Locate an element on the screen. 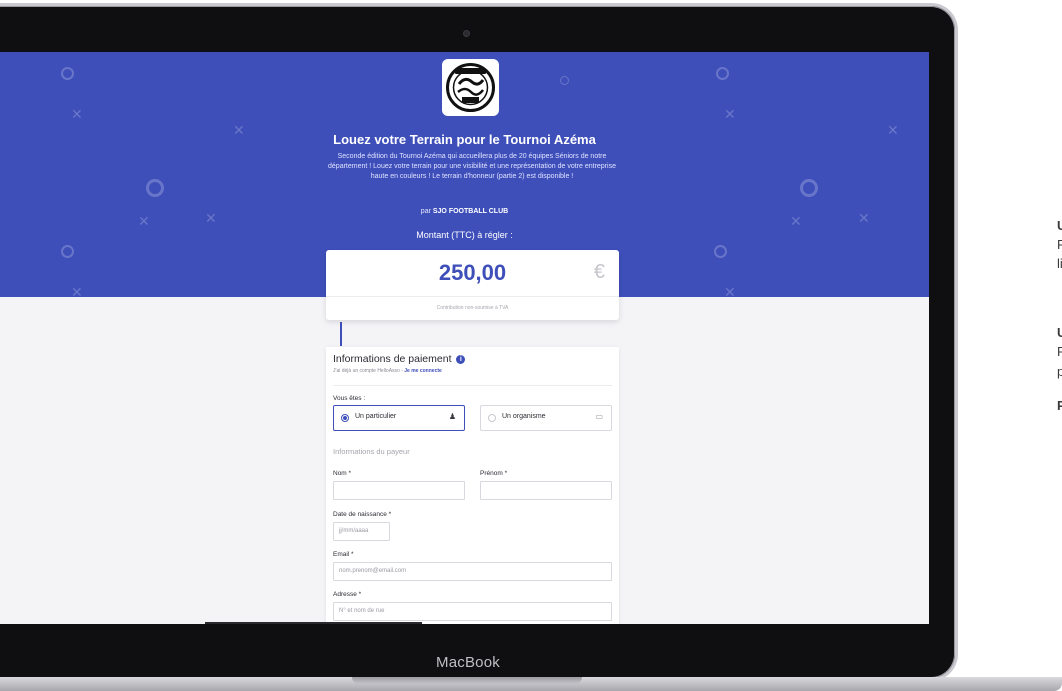  organizer-name: SJO FOOTBALL CLUB is located at coordinates (470, 211).